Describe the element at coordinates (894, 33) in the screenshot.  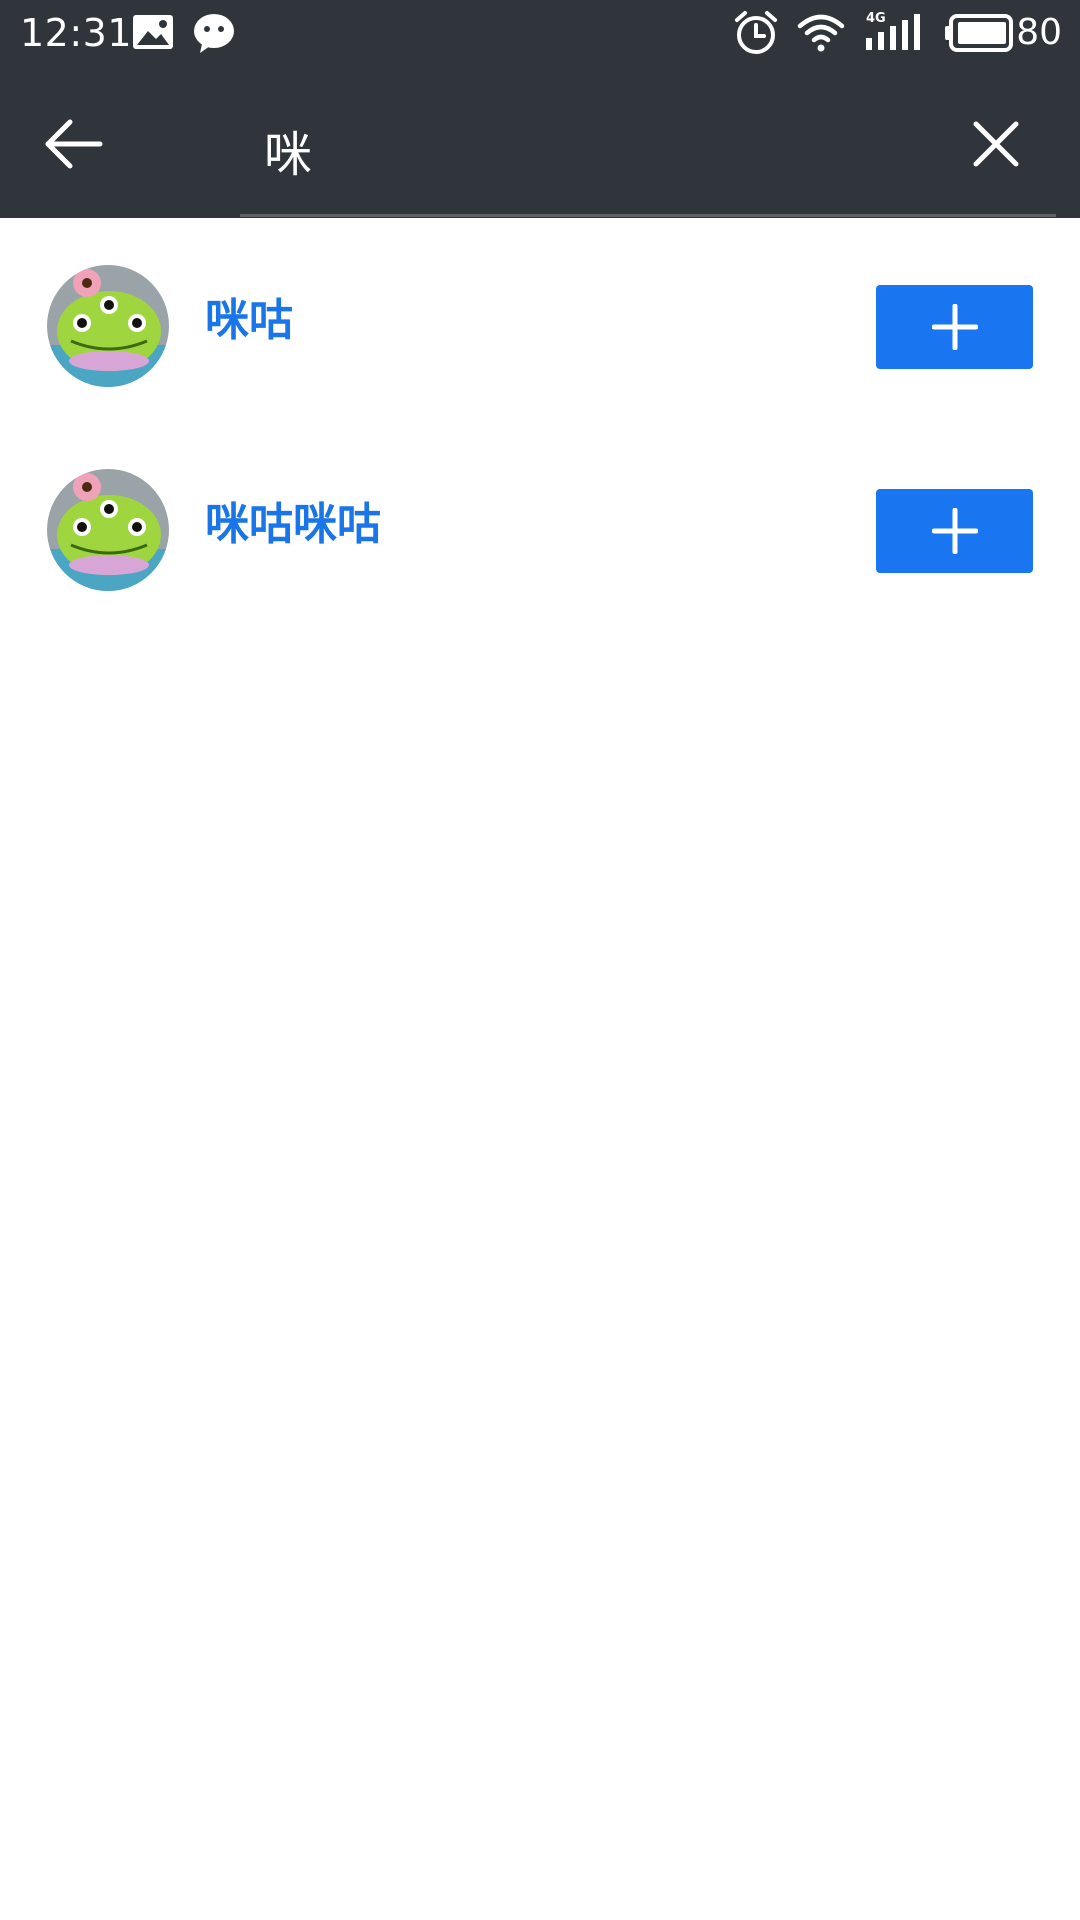
I see `signal-icon: 4G` at that location.